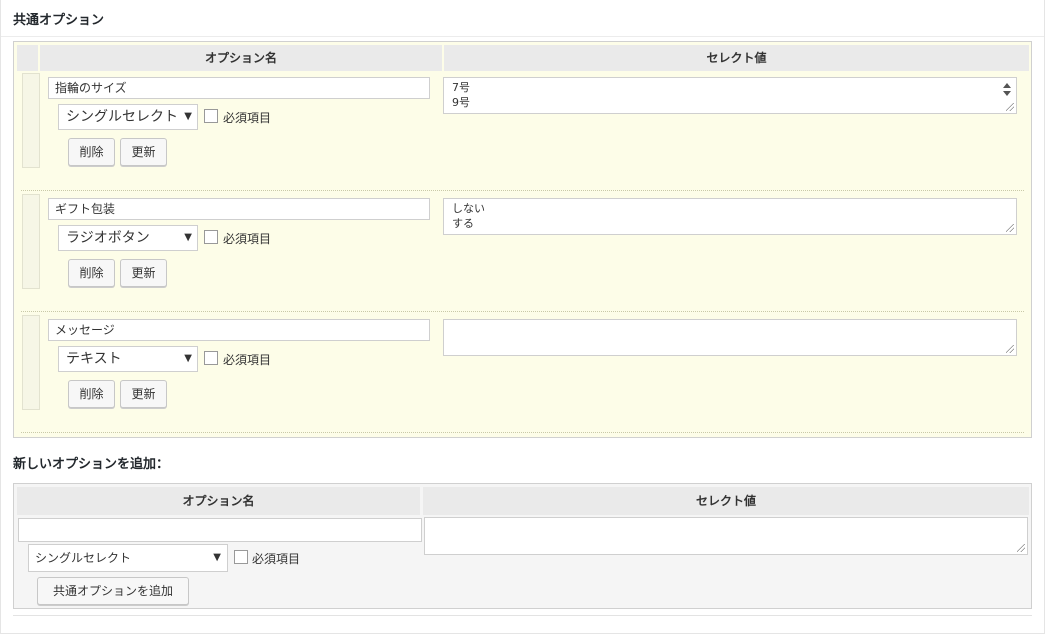 Image resolution: width=1045 pixels, height=635 pixels. I want to click on add-common-option-button: 共通オプションを追加, so click(113, 591).